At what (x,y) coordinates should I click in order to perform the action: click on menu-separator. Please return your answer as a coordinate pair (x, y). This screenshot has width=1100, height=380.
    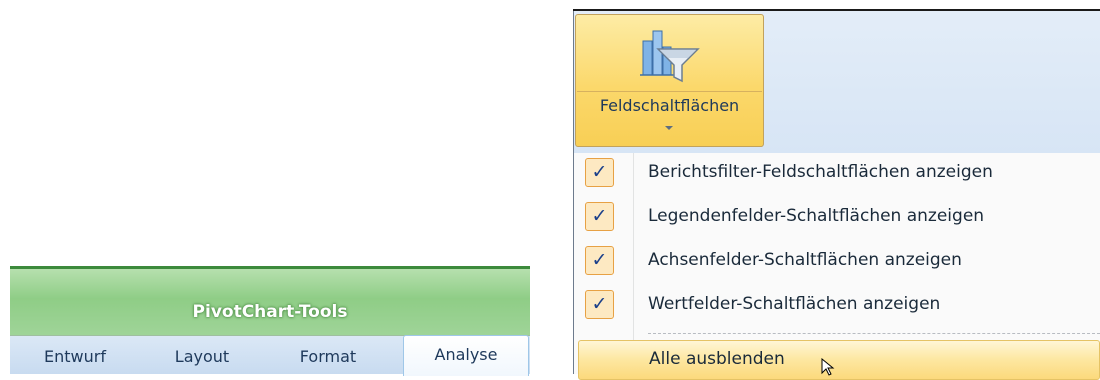
    Looking at the image, I should click on (874, 333).